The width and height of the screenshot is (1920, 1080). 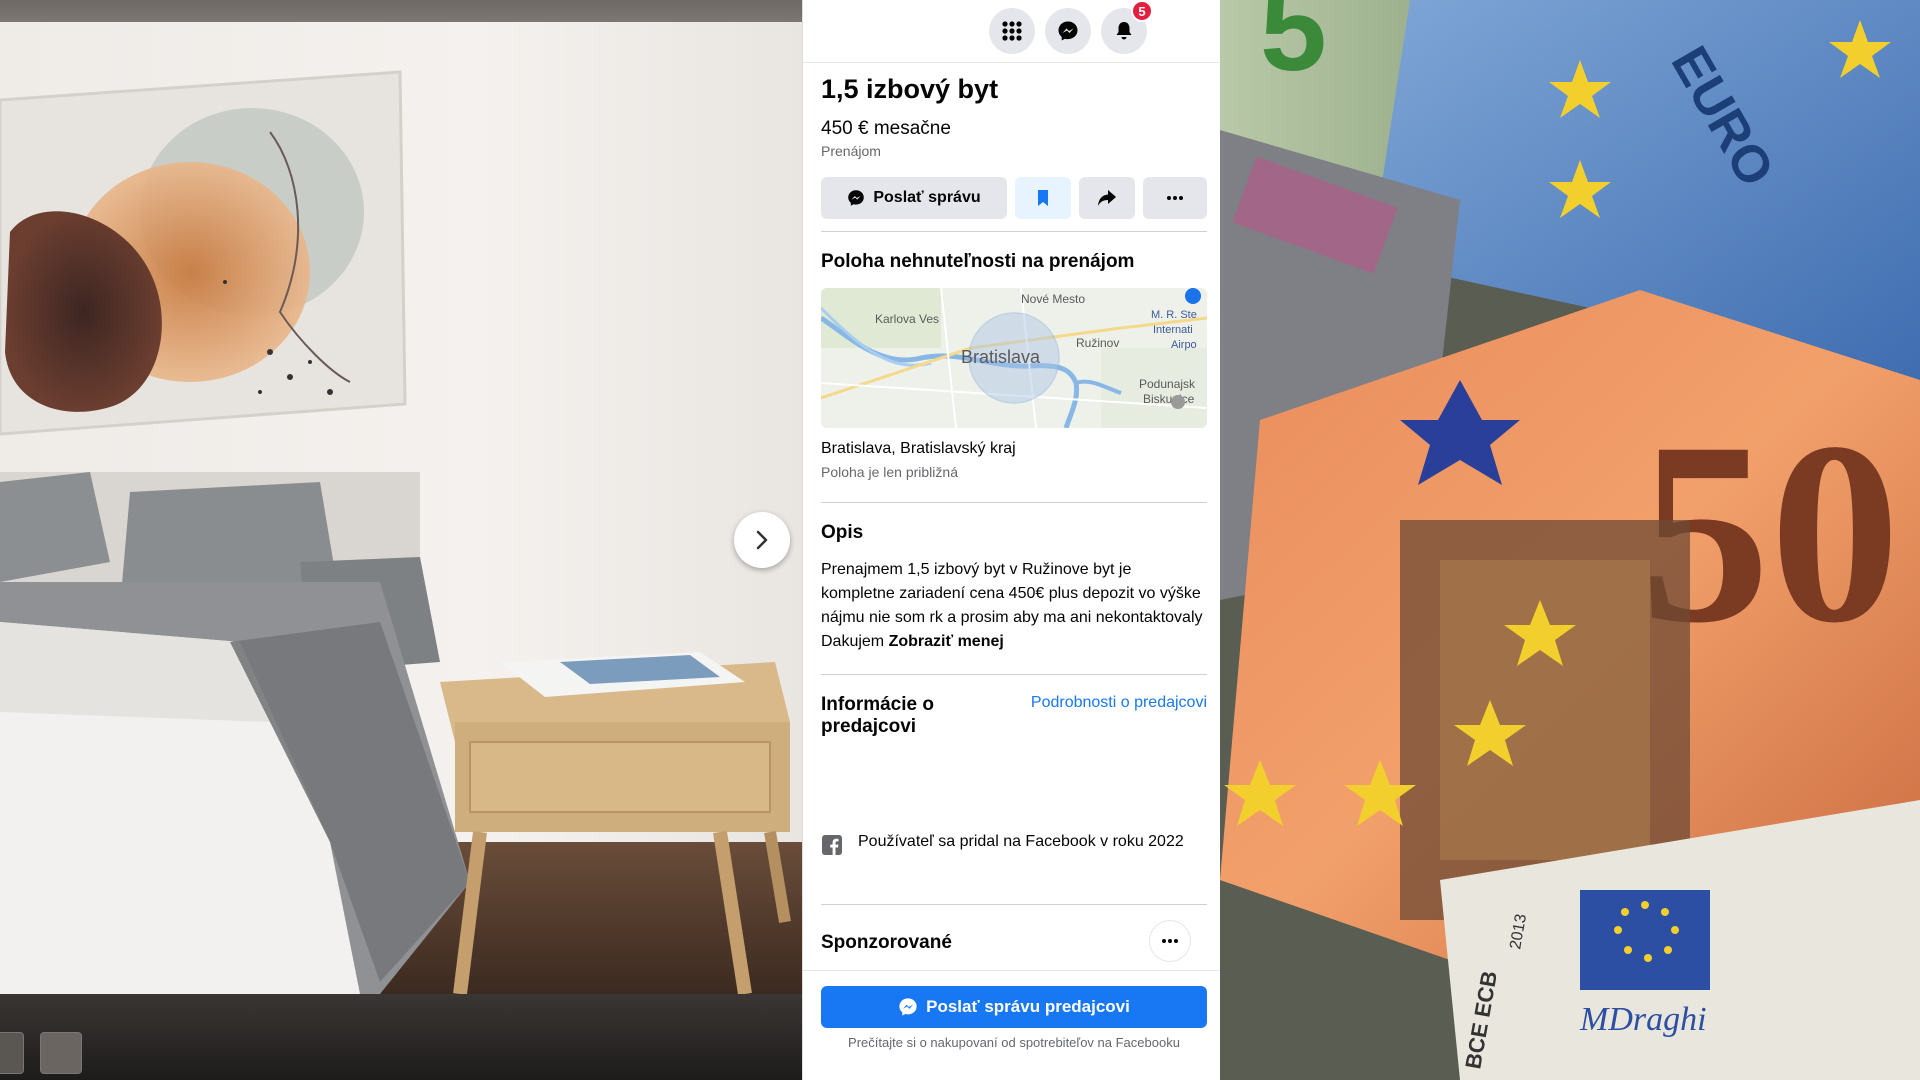 I want to click on bookmark-icon, so click(x=1043, y=198).